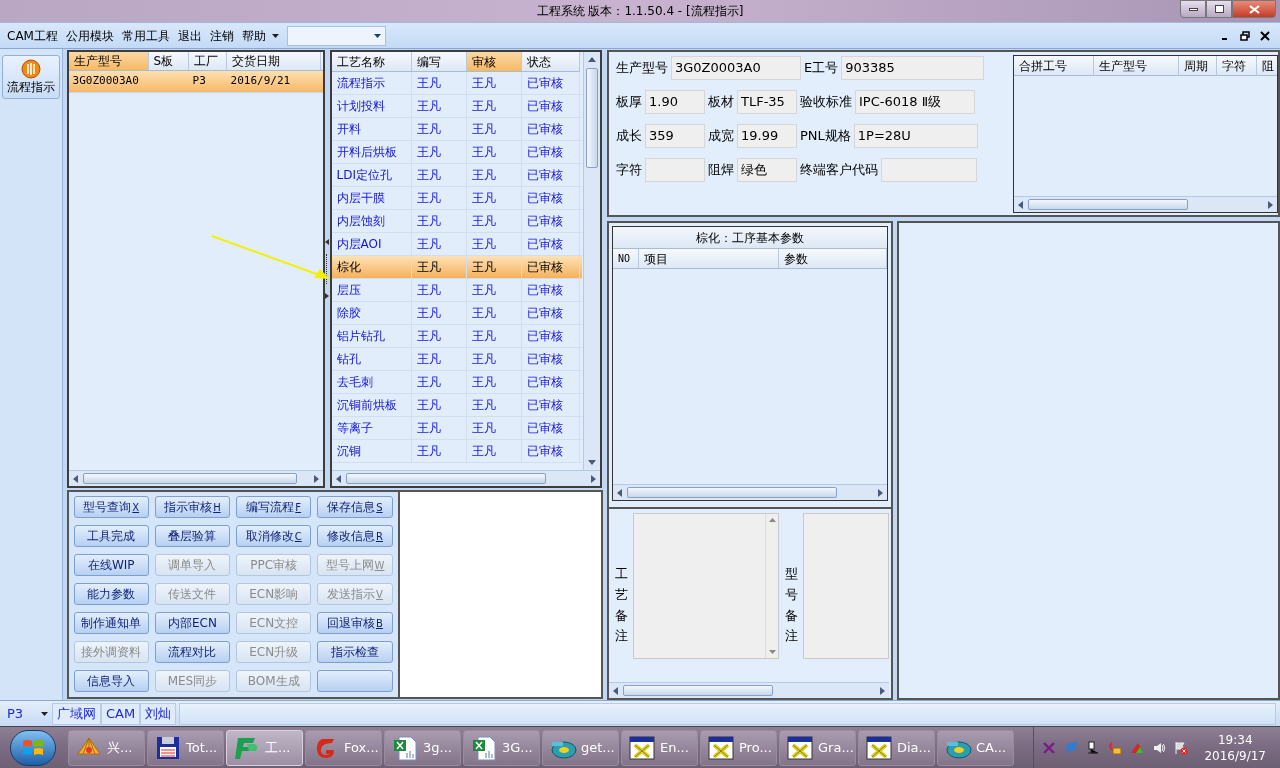  I want to click on table-row: 等离子 王凡 王凡 已审核, so click(456, 428).